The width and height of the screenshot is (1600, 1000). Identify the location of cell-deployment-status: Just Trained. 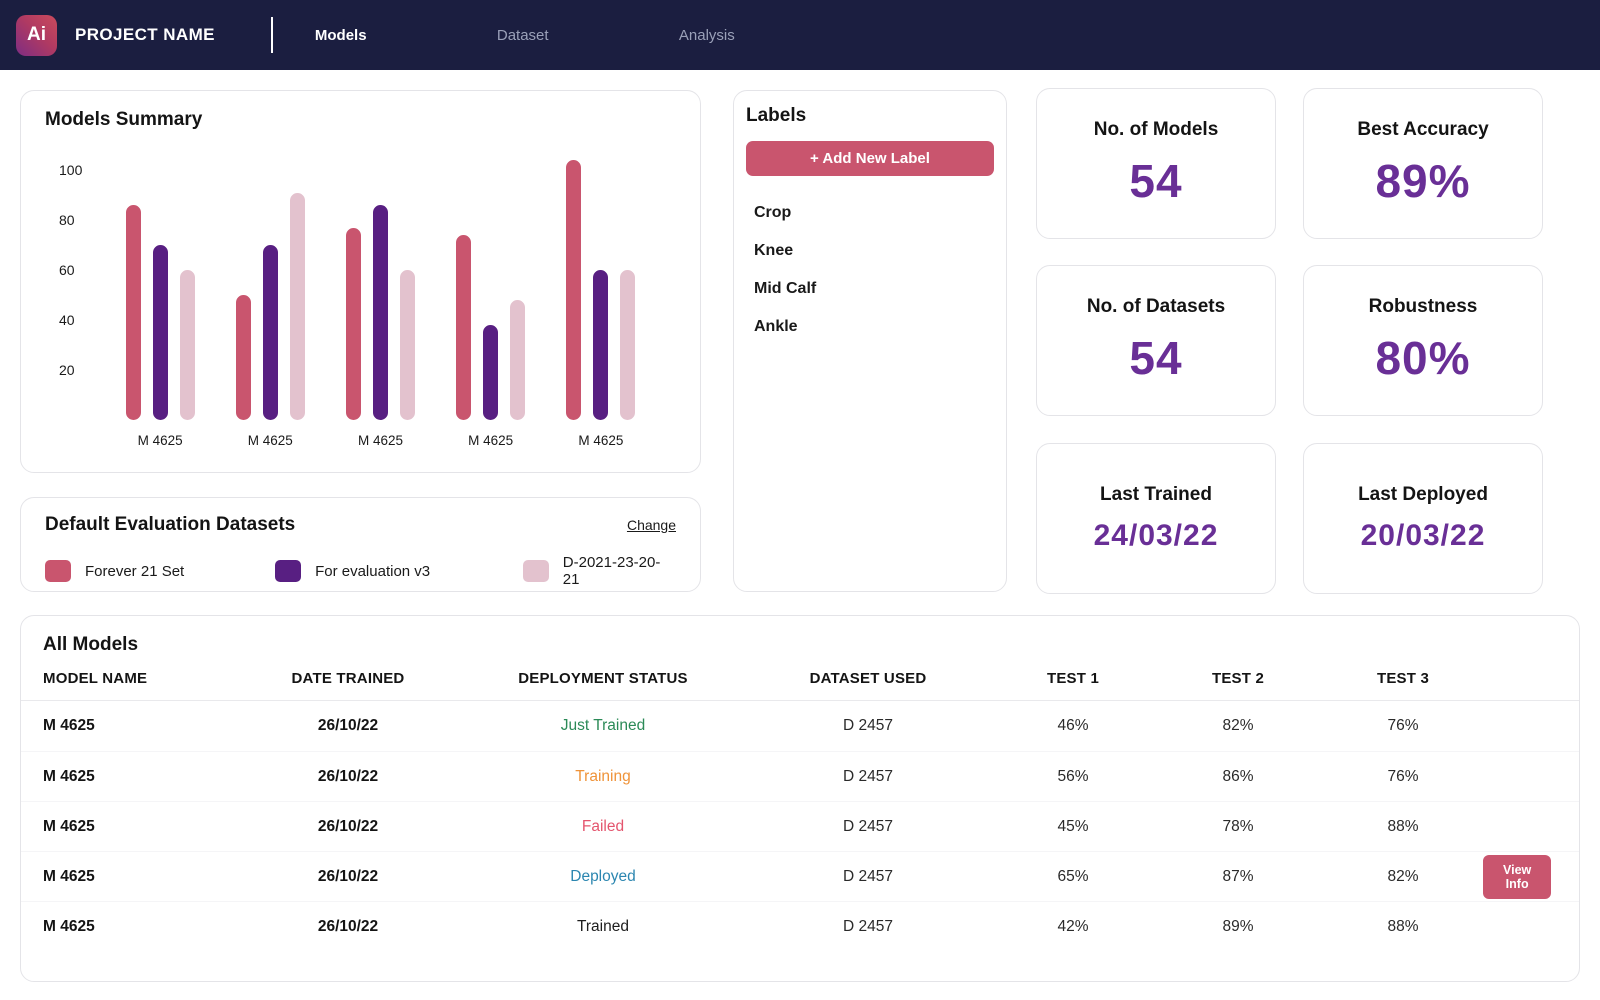
(603, 725).